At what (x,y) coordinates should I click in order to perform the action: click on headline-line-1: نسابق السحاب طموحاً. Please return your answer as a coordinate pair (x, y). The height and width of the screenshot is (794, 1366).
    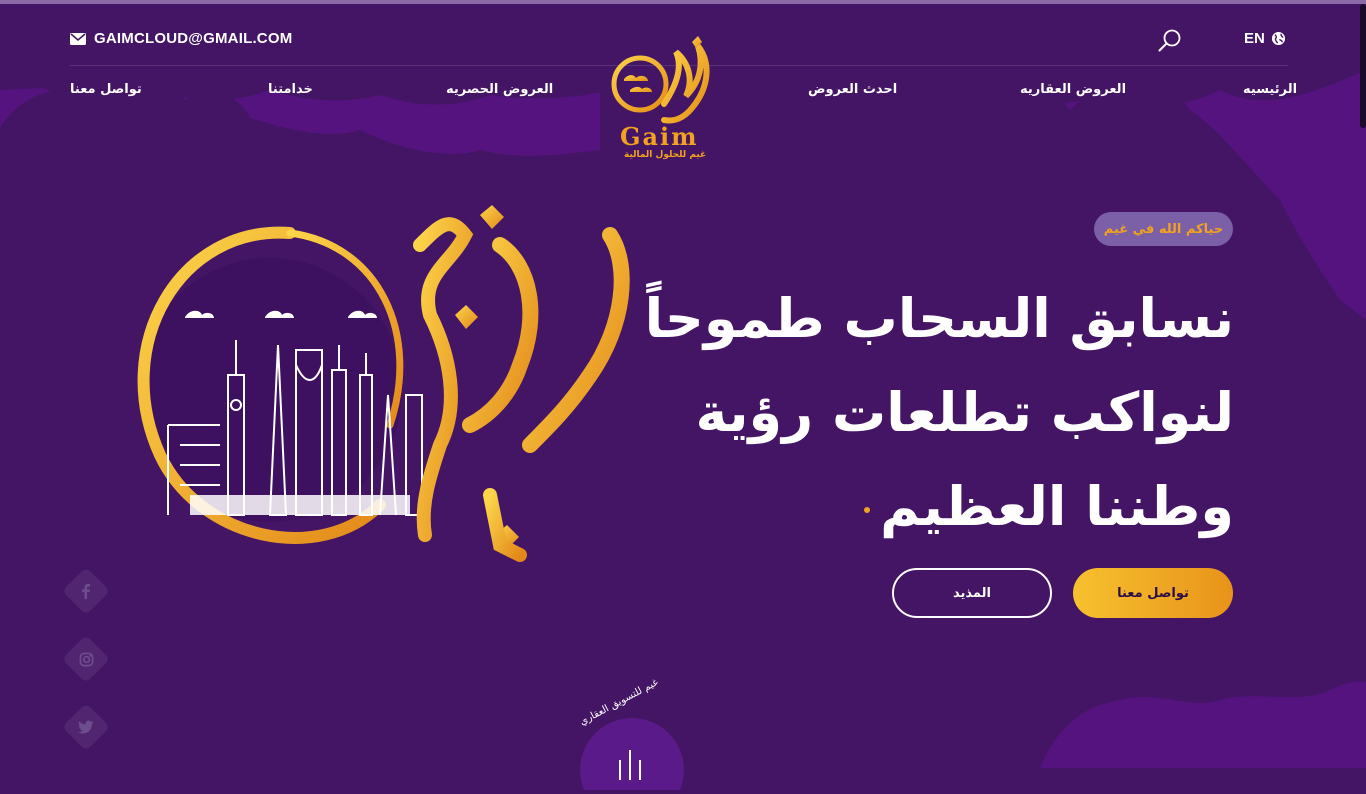
    Looking at the image, I should click on (939, 318).